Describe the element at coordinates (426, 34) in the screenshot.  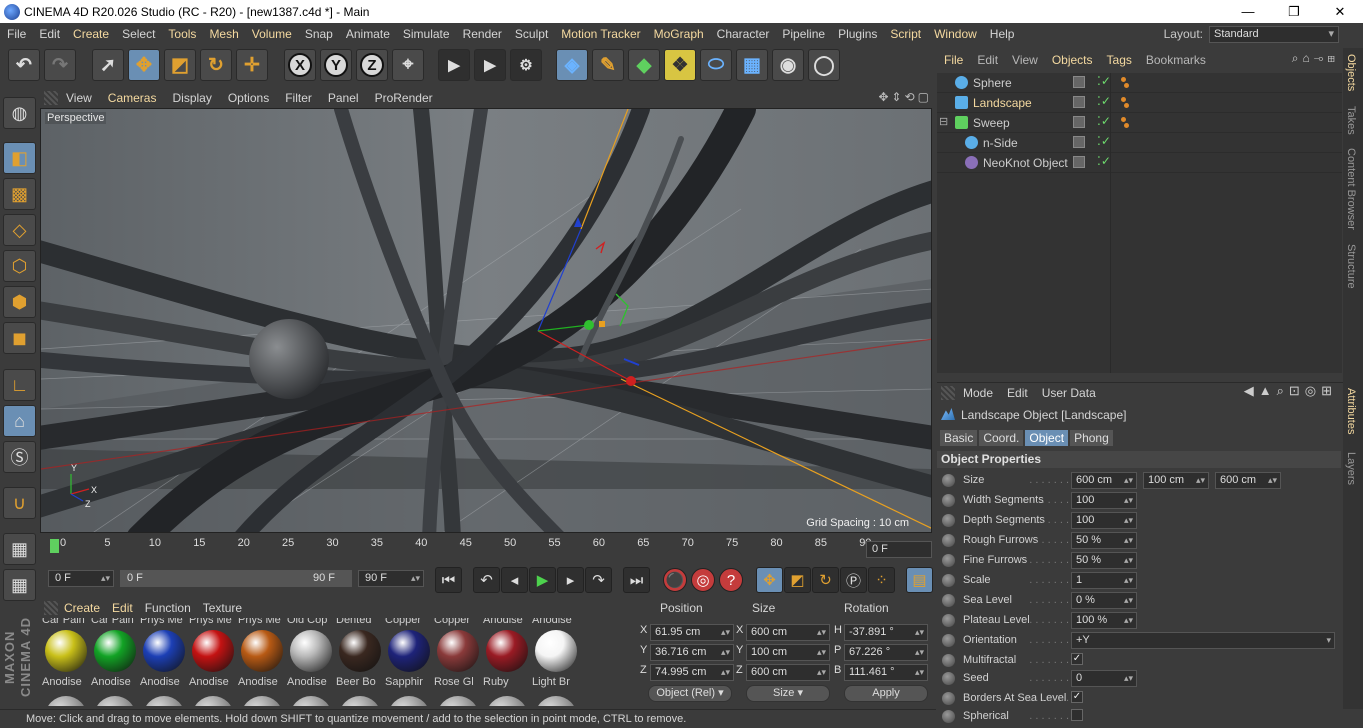
I see `menu-simulate: Simulate` at that location.